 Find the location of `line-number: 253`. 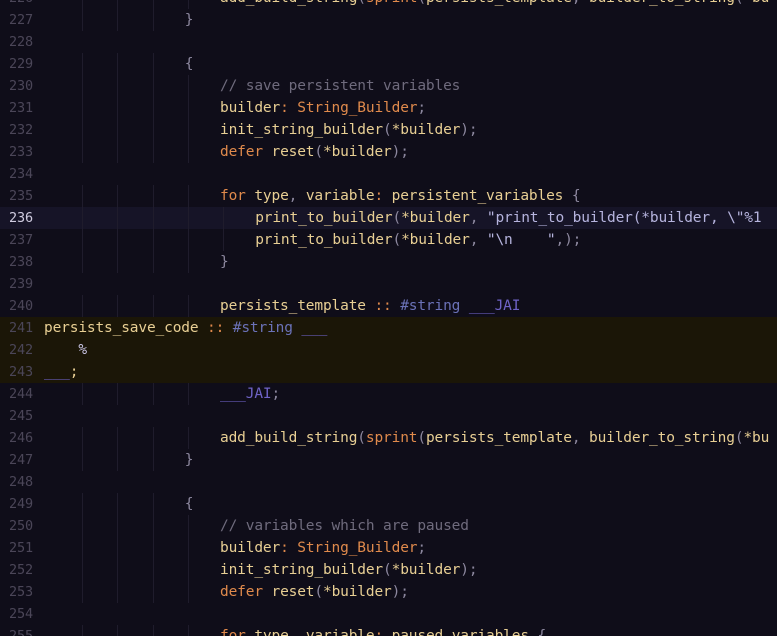

line-number: 253 is located at coordinates (21, 592).